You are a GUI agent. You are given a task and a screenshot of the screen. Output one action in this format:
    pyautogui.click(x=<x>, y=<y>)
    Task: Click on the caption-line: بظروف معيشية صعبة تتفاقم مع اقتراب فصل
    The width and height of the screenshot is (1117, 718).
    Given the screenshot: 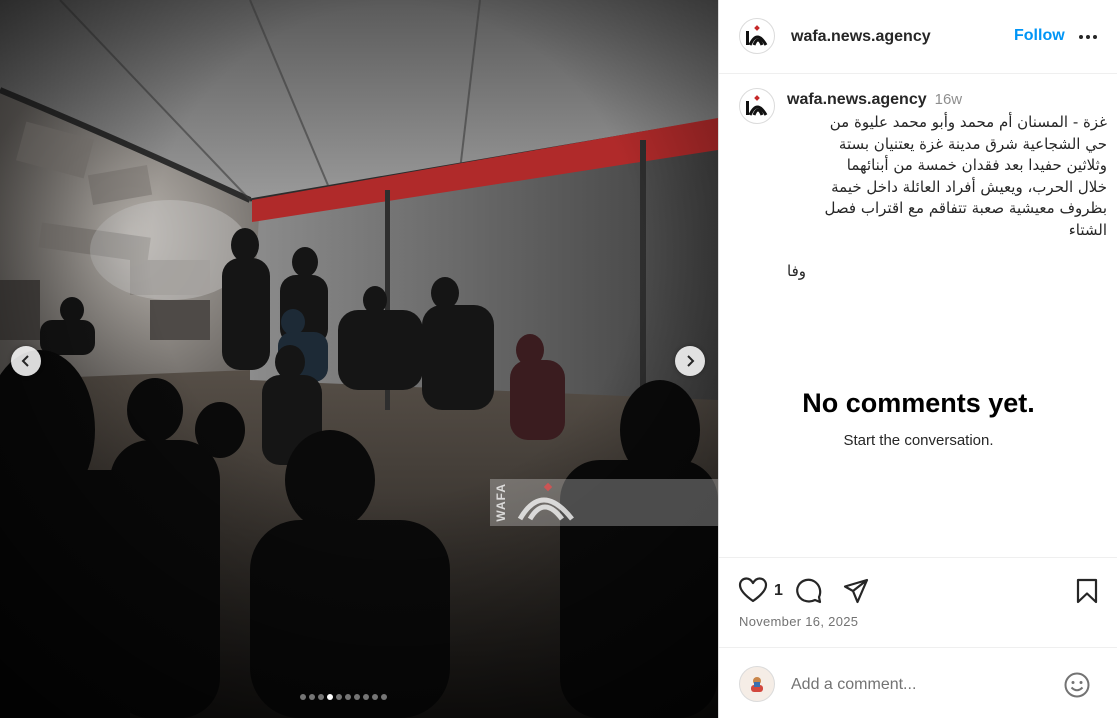 What is the action you would take?
    pyautogui.click(x=965, y=208)
    